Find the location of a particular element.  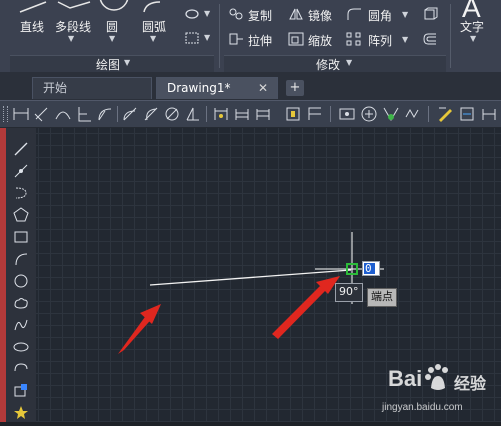

arc-icon is located at coordinates (21, 259).